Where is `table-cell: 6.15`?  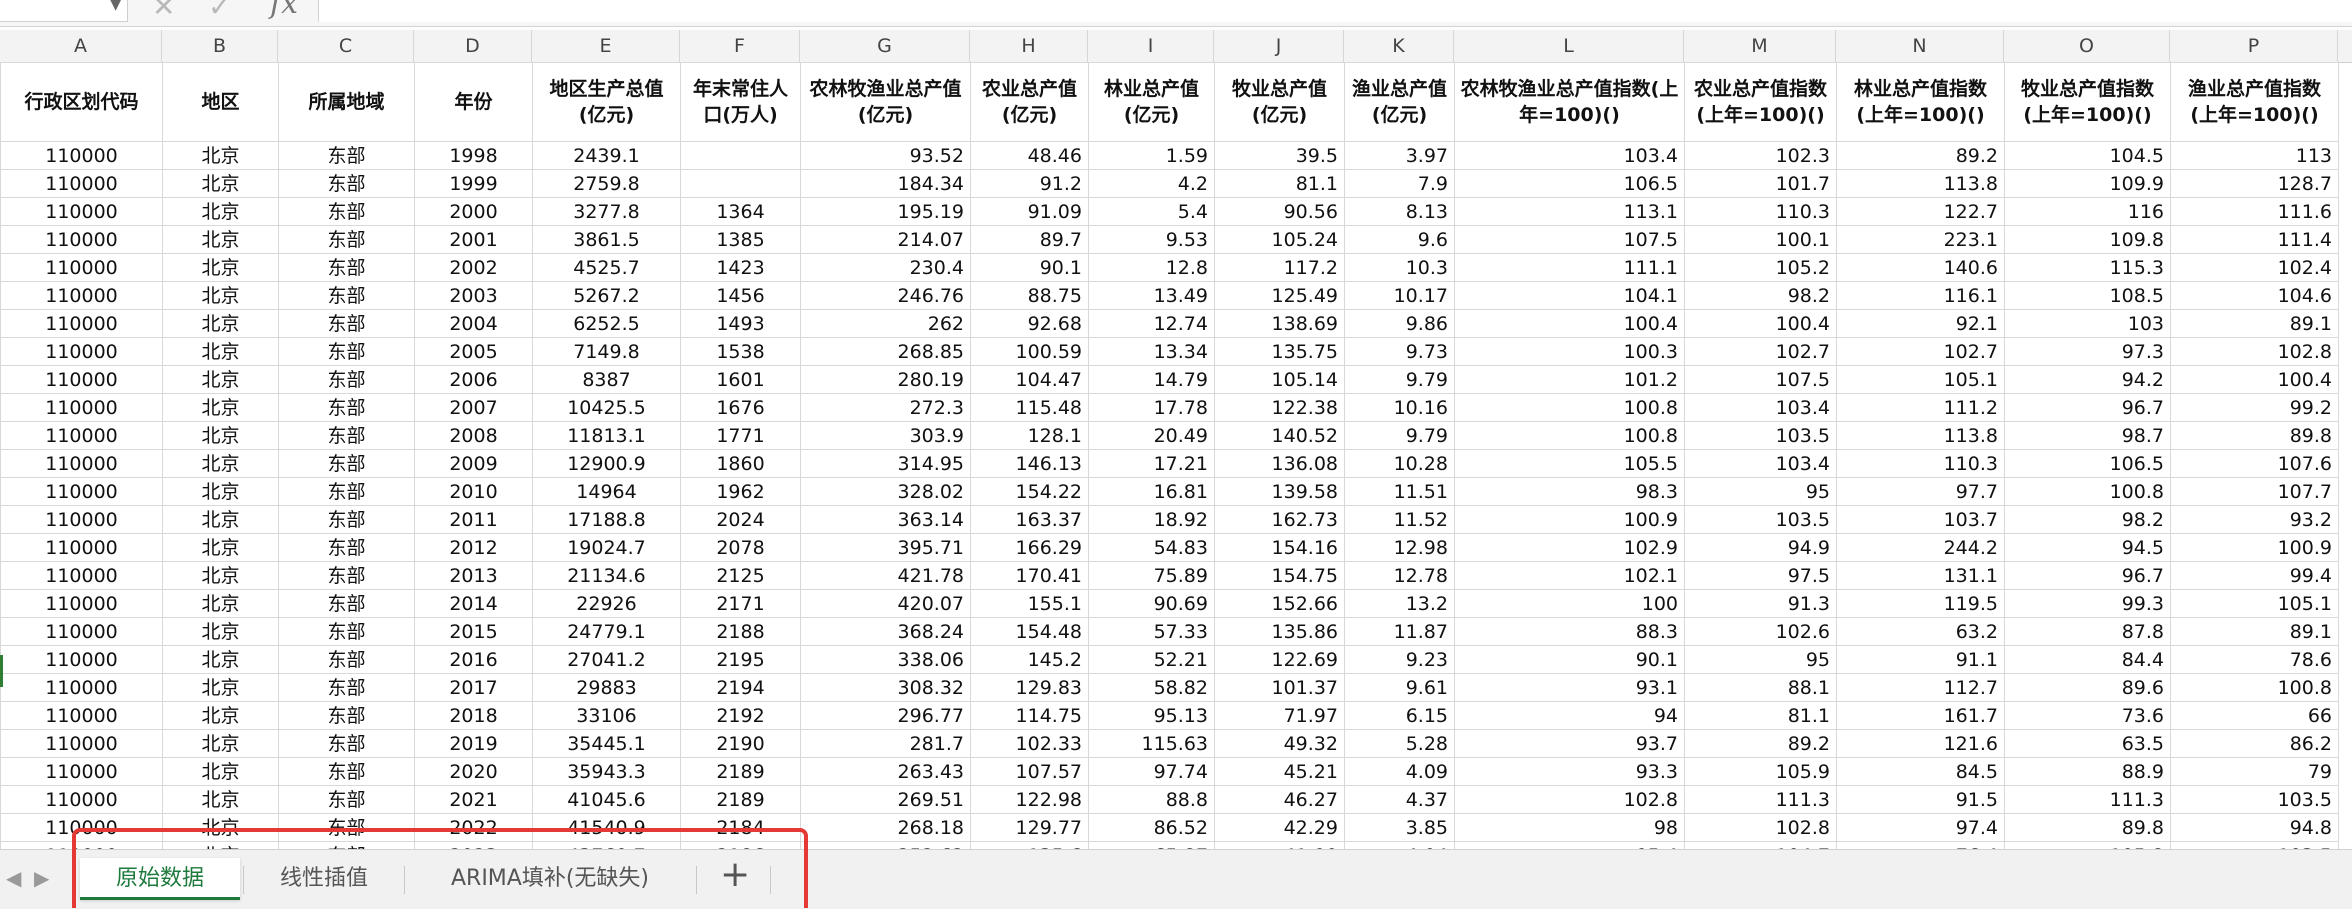 table-cell: 6.15 is located at coordinates (1399, 715).